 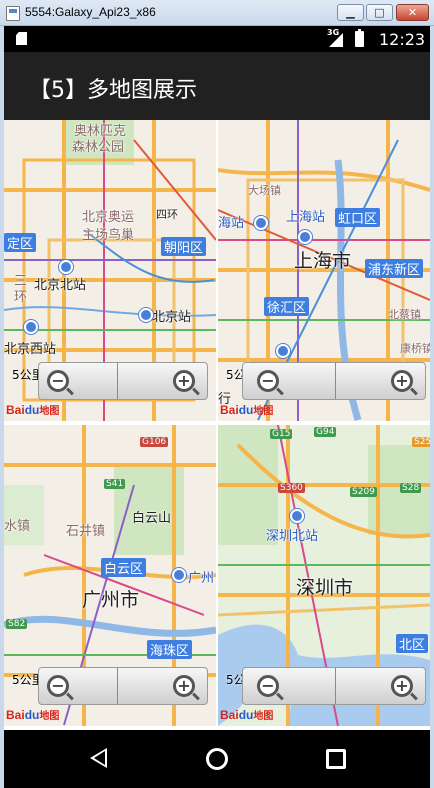 I want to click on map-label: 北京西站, so click(x=30, y=349).